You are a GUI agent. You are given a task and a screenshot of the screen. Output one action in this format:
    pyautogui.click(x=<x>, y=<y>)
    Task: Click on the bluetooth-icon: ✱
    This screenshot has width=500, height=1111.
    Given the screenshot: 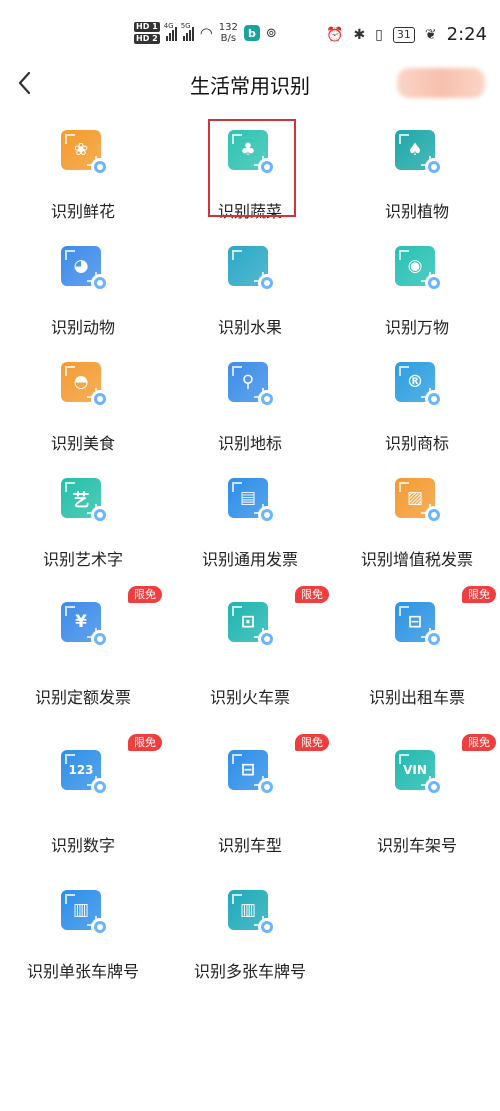 What is the action you would take?
    pyautogui.click(x=359, y=34)
    